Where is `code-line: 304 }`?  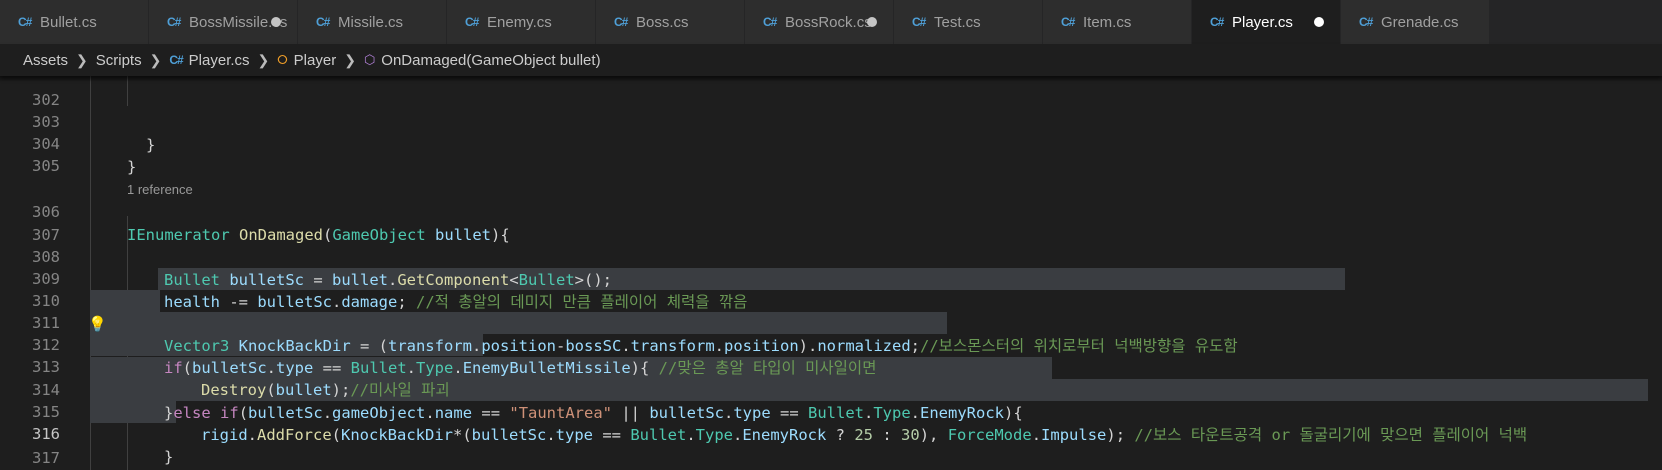
code-line: 304 } is located at coordinates (831, 143).